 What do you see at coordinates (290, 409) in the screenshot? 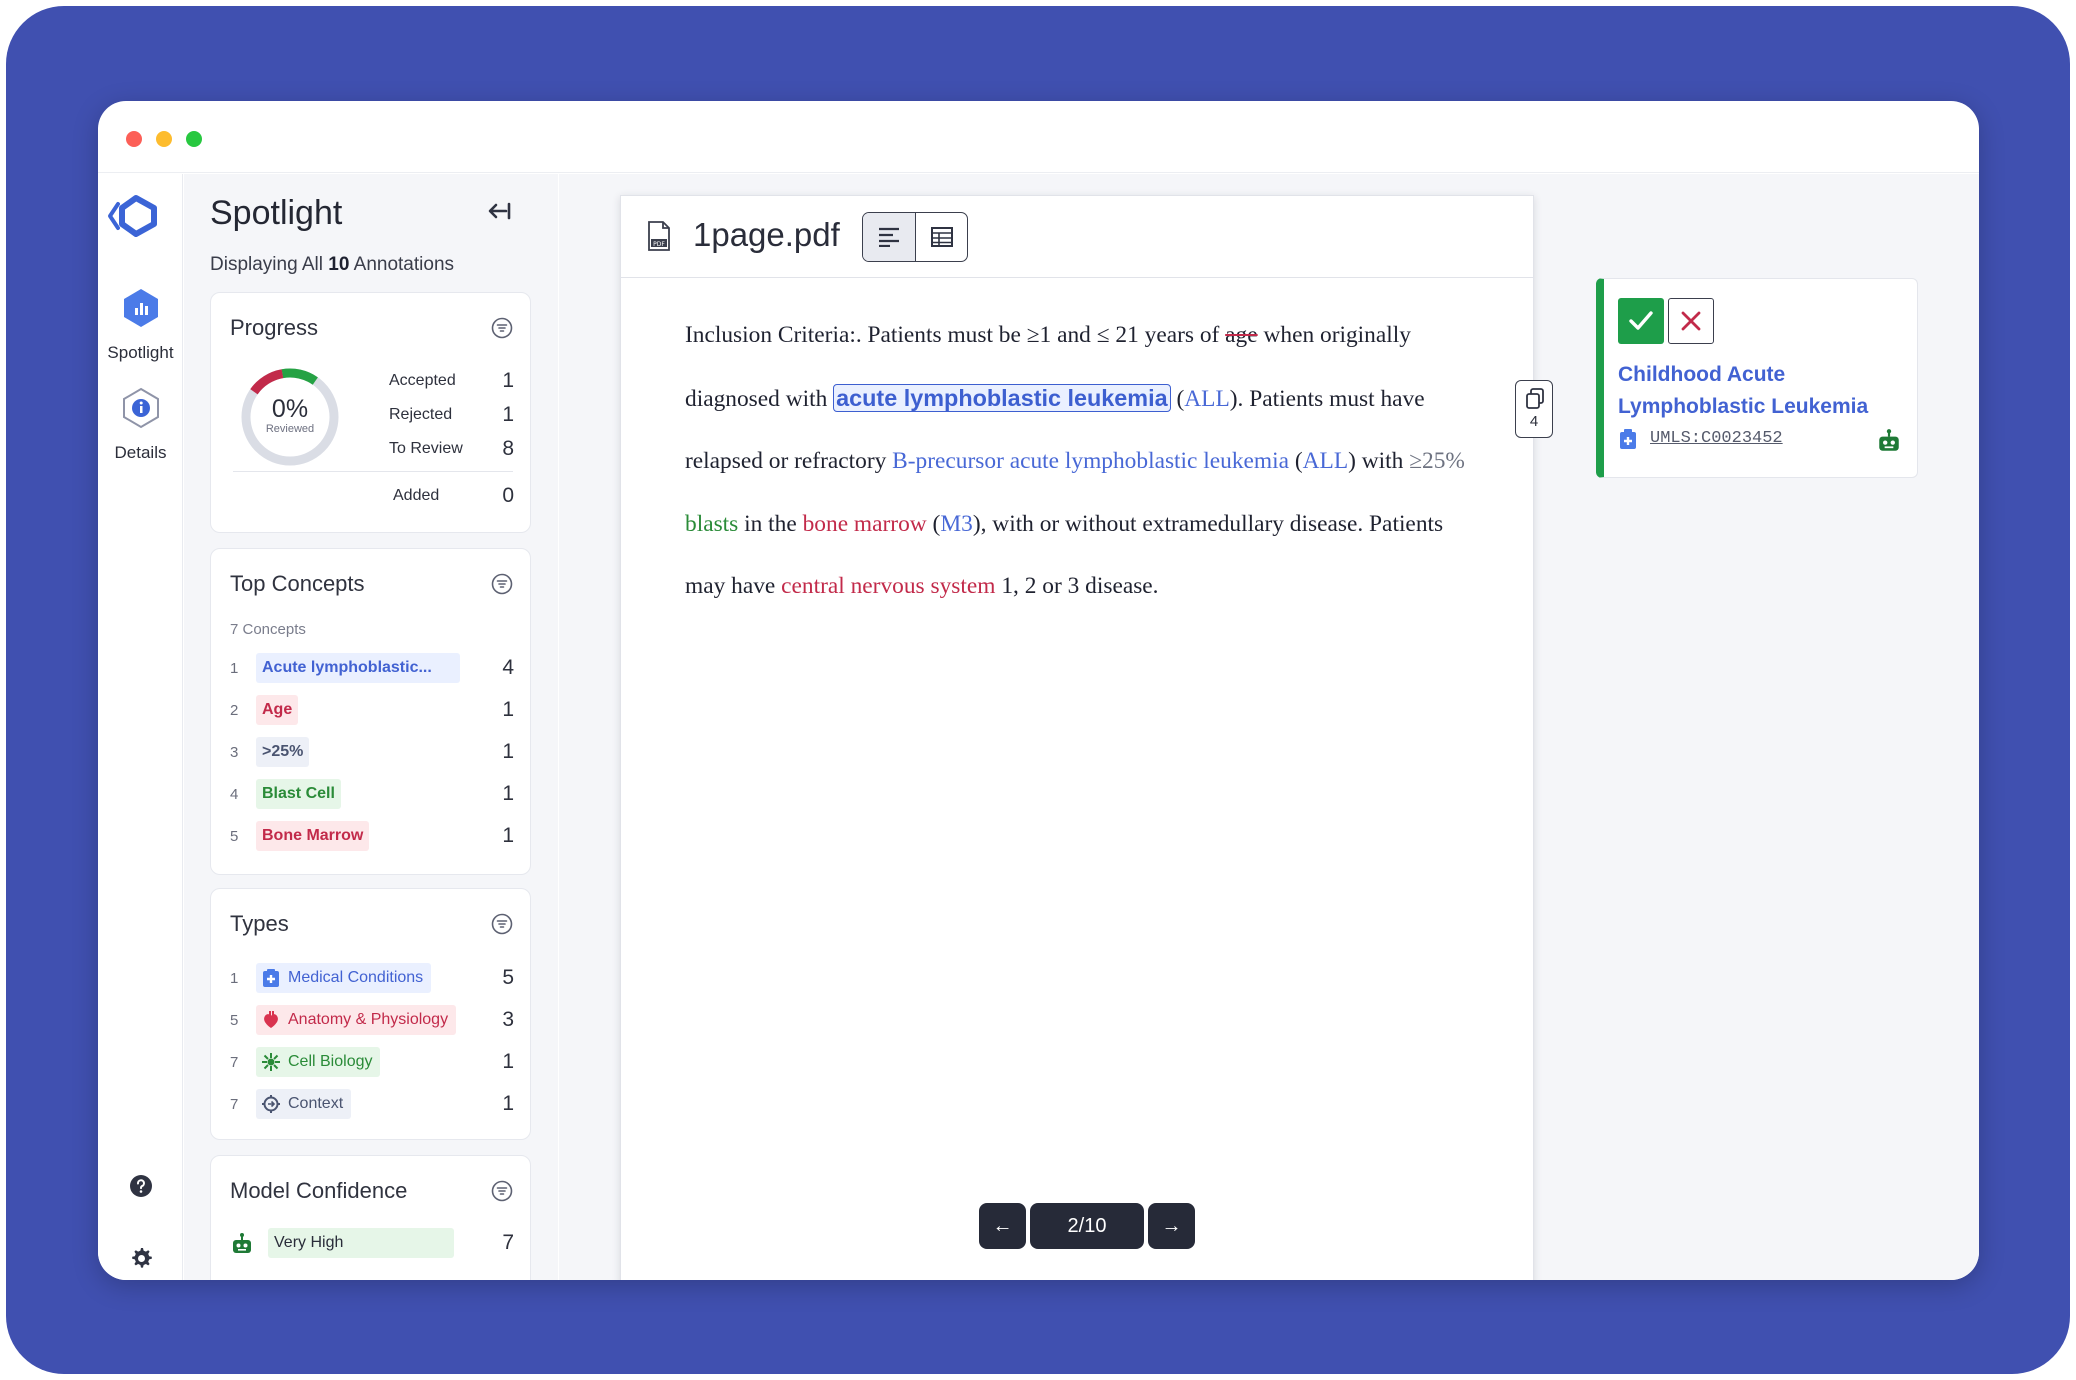
I see `progress-percent: 0%` at bounding box center [290, 409].